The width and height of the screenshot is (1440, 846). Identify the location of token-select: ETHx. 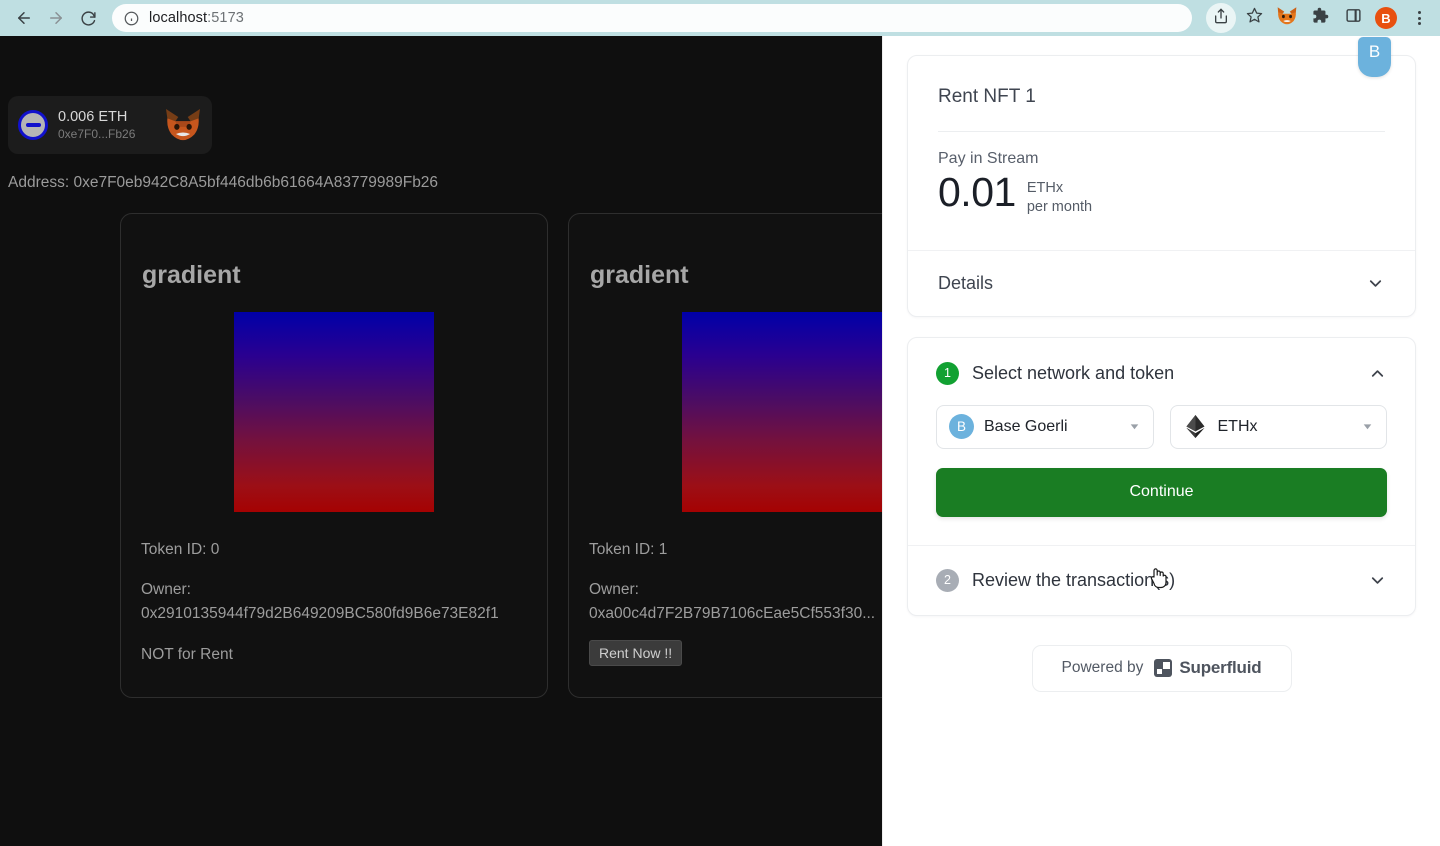
(1278, 426).